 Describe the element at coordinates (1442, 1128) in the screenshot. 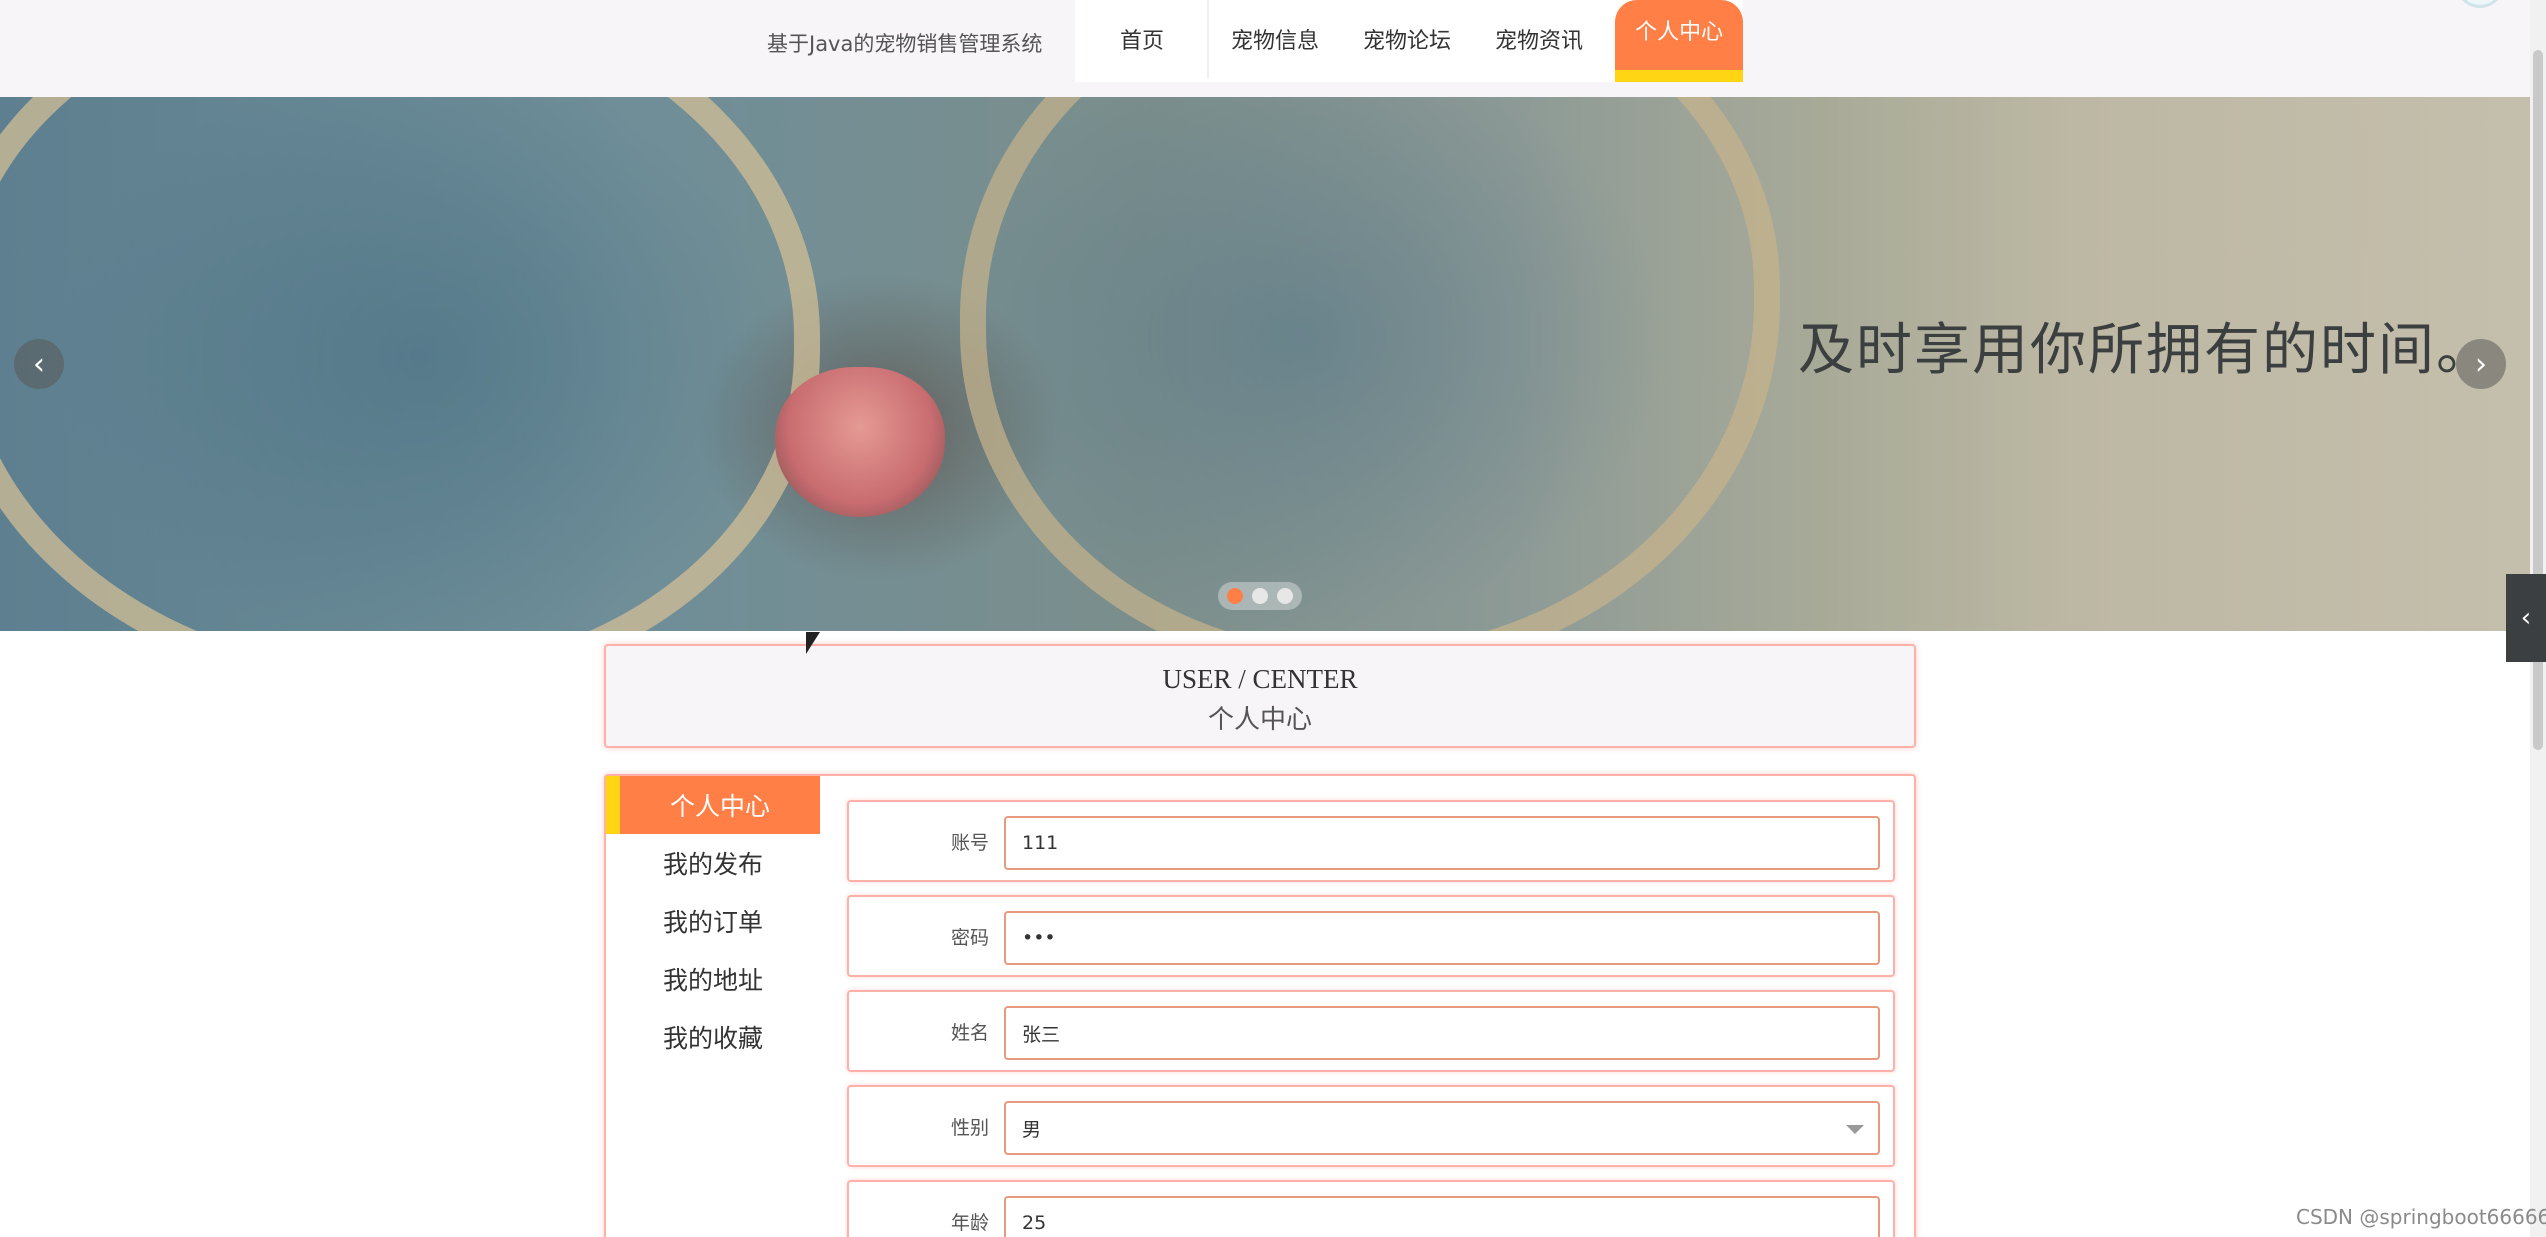

I see `gender-select: 男` at that location.